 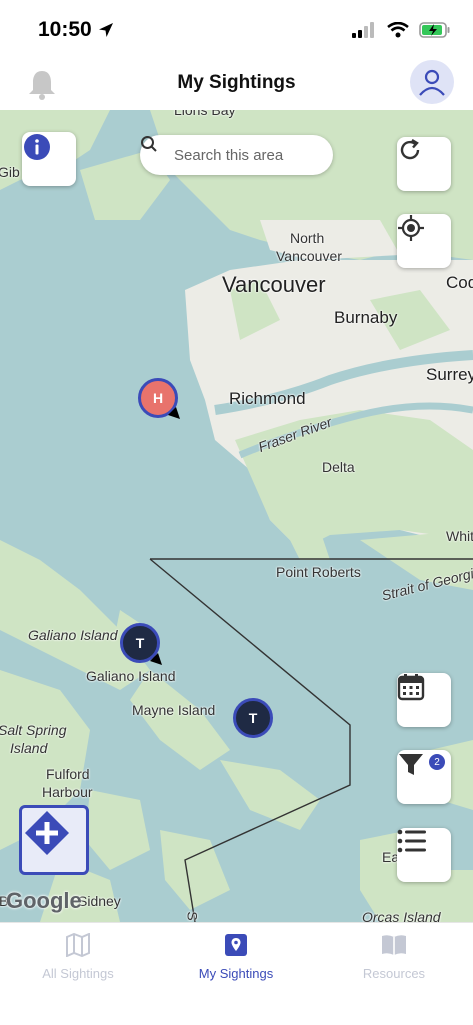 What do you see at coordinates (424, 855) in the screenshot?
I see `list-view-button` at bounding box center [424, 855].